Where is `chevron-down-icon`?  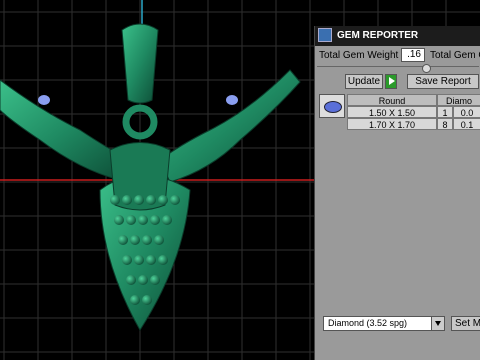
chevron-down-icon is located at coordinates (437, 323).